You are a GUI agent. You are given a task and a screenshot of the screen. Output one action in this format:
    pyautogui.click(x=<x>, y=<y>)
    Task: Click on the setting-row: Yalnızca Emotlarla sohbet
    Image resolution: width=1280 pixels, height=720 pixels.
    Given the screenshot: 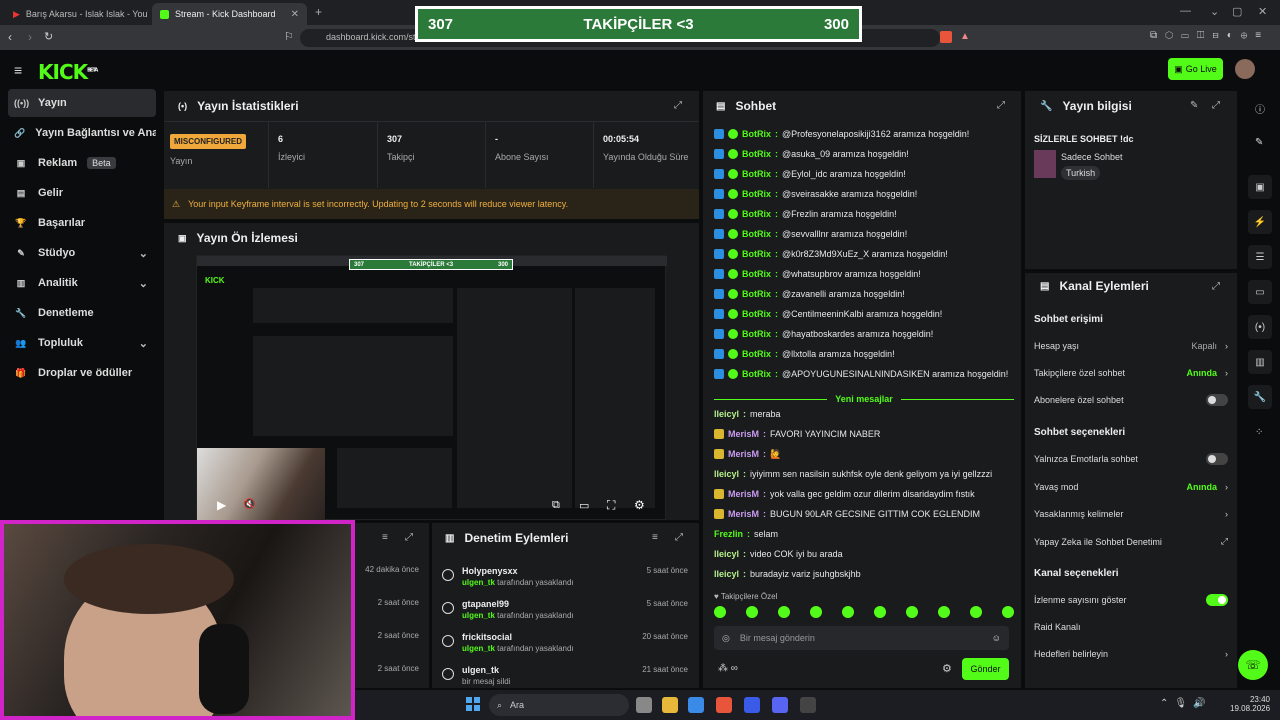 What is the action you would take?
    pyautogui.click(x=1131, y=459)
    